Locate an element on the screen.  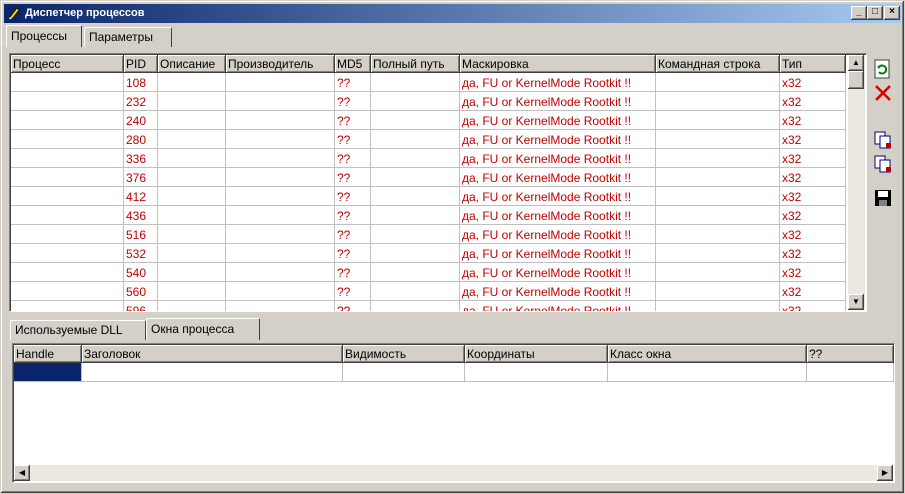
scroll-down-arrow-icon: ▼ is located at coordinates (856, 302).